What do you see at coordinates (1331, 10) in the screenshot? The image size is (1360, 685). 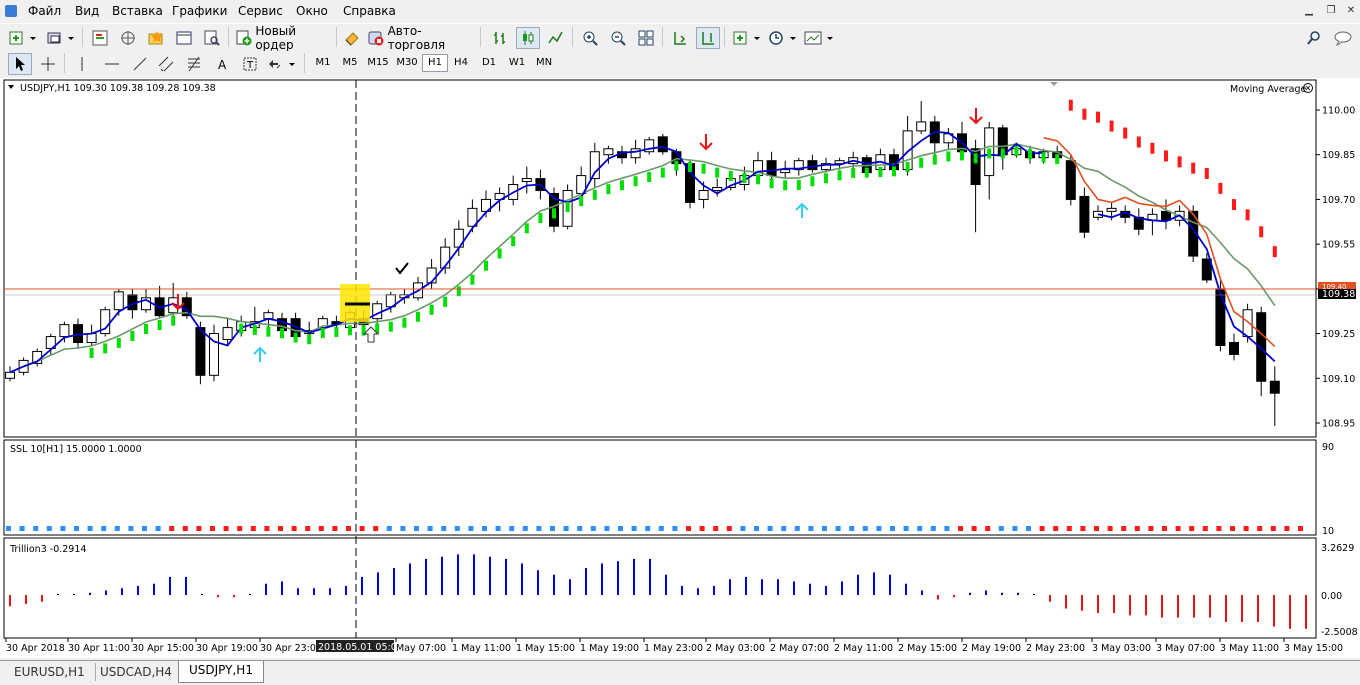 I see `restore-icon: ❐` at bounding box center [1331, 10].